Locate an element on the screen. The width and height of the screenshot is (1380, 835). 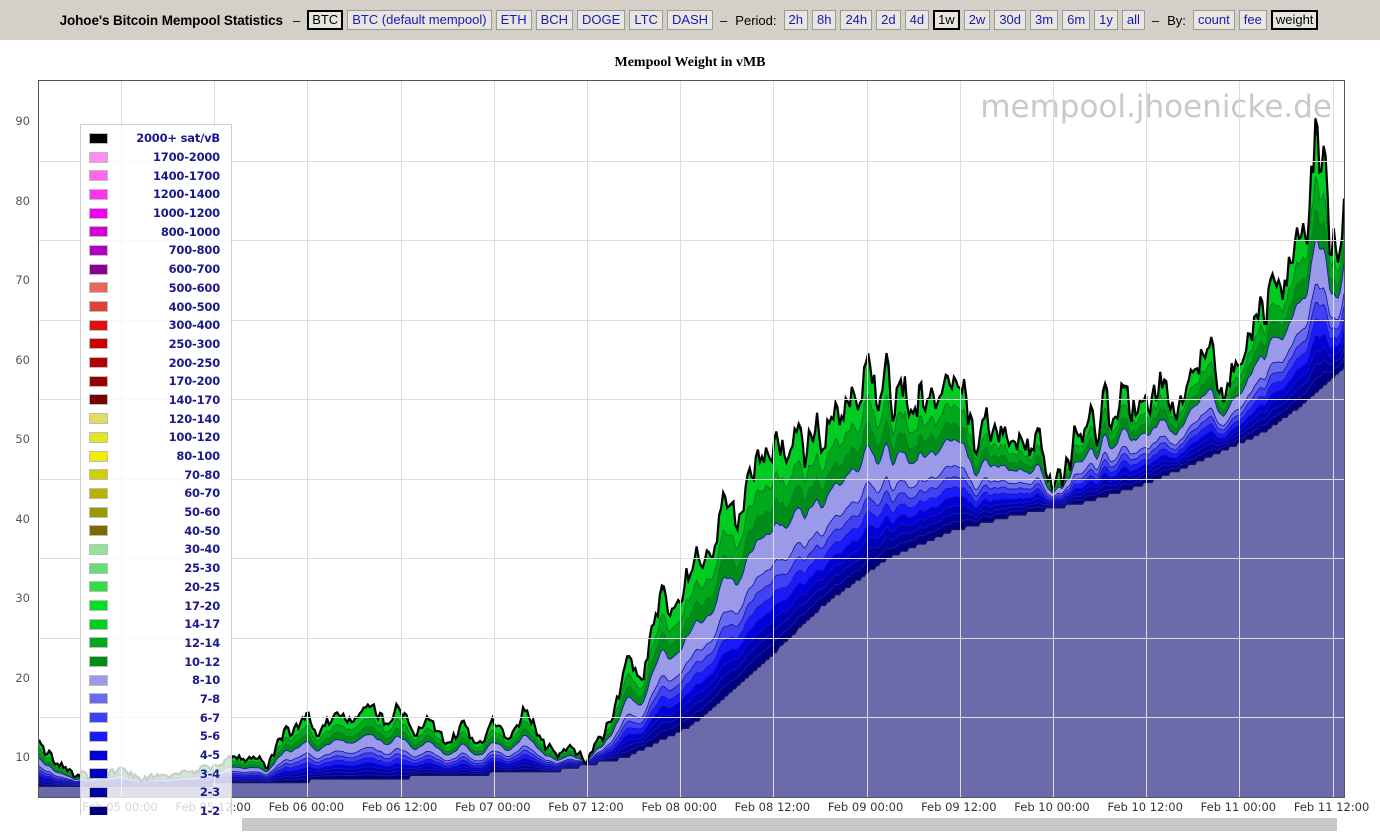
legend-item: 30-40 is located at coordinates (156, 549).